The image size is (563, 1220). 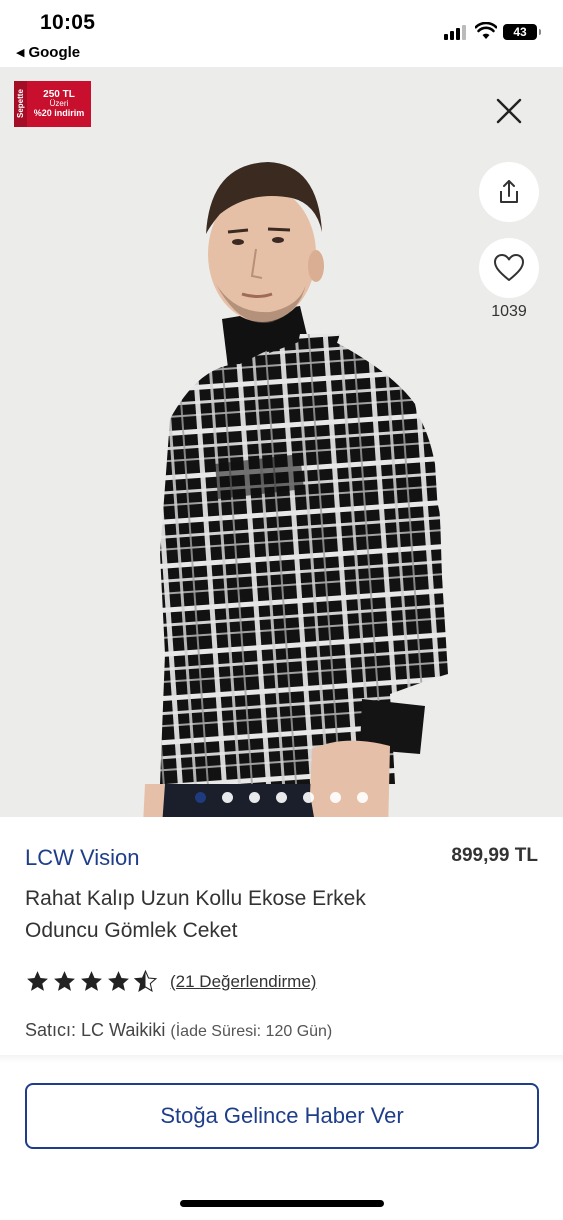 I want to click on cellular-signal-icon, so click(x=455, y=32).